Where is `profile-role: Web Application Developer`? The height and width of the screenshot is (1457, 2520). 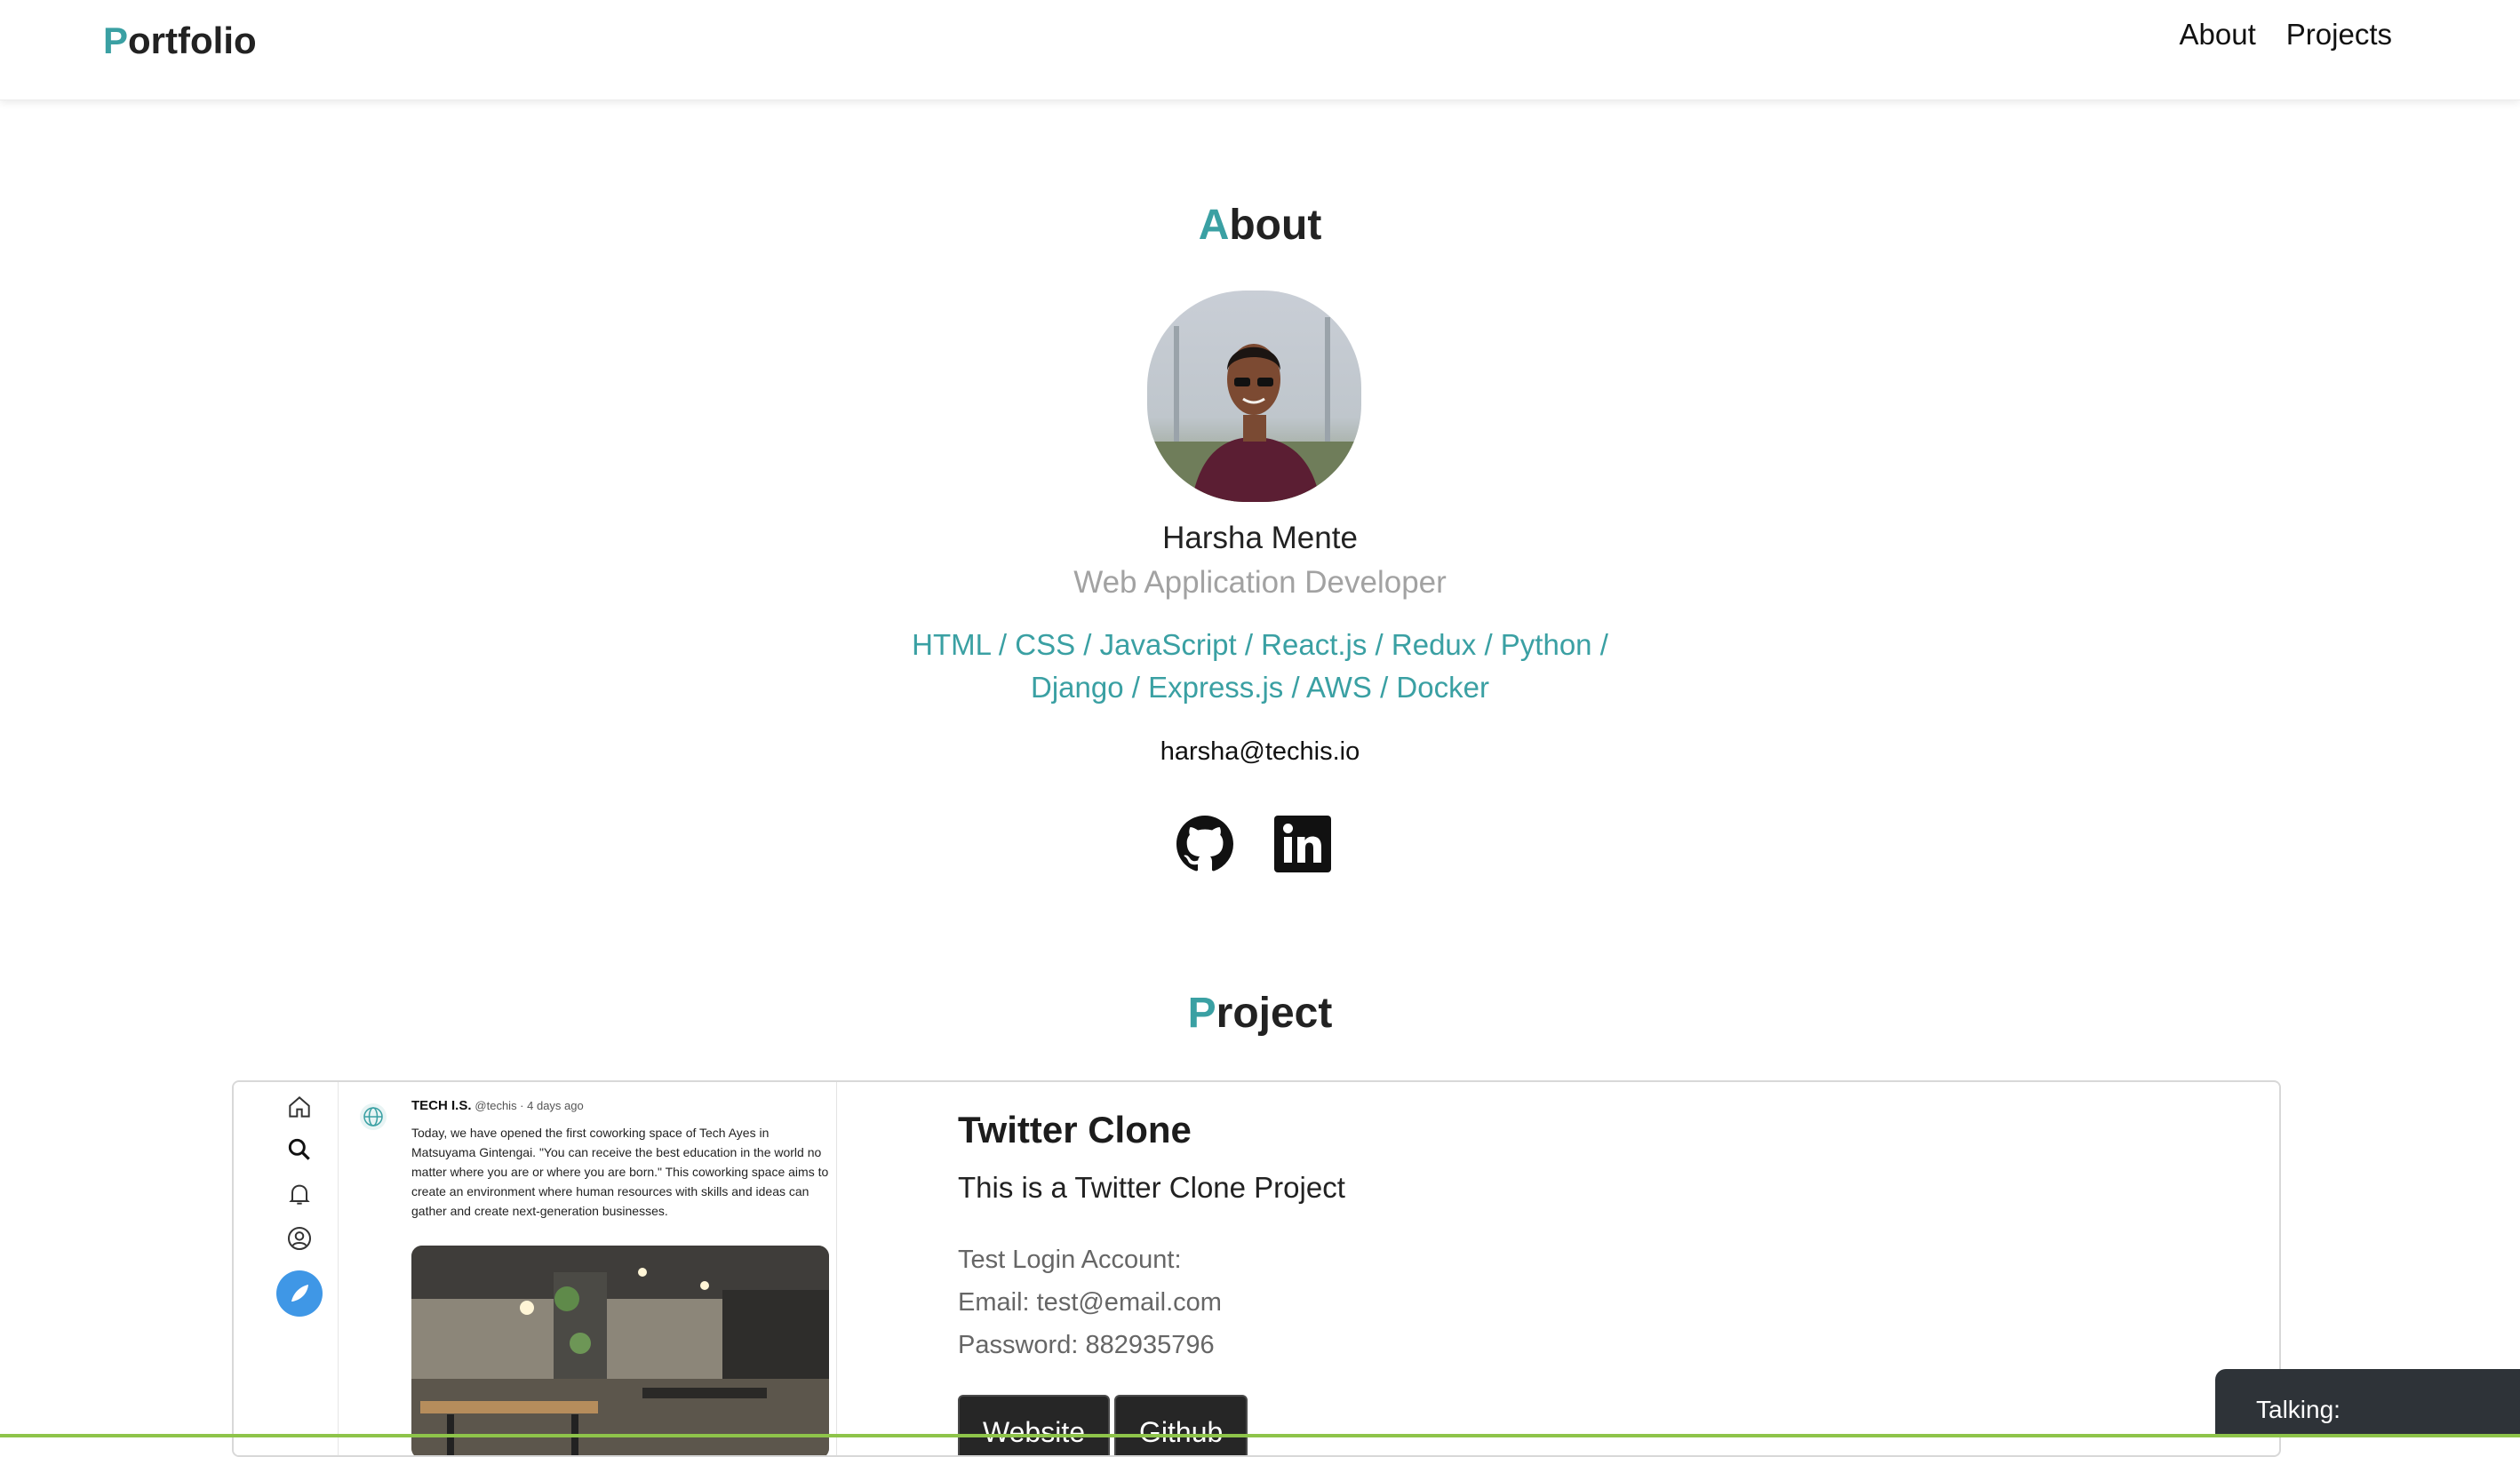
profile-role: Web Application Developer is located at coordinates (1260, 583).